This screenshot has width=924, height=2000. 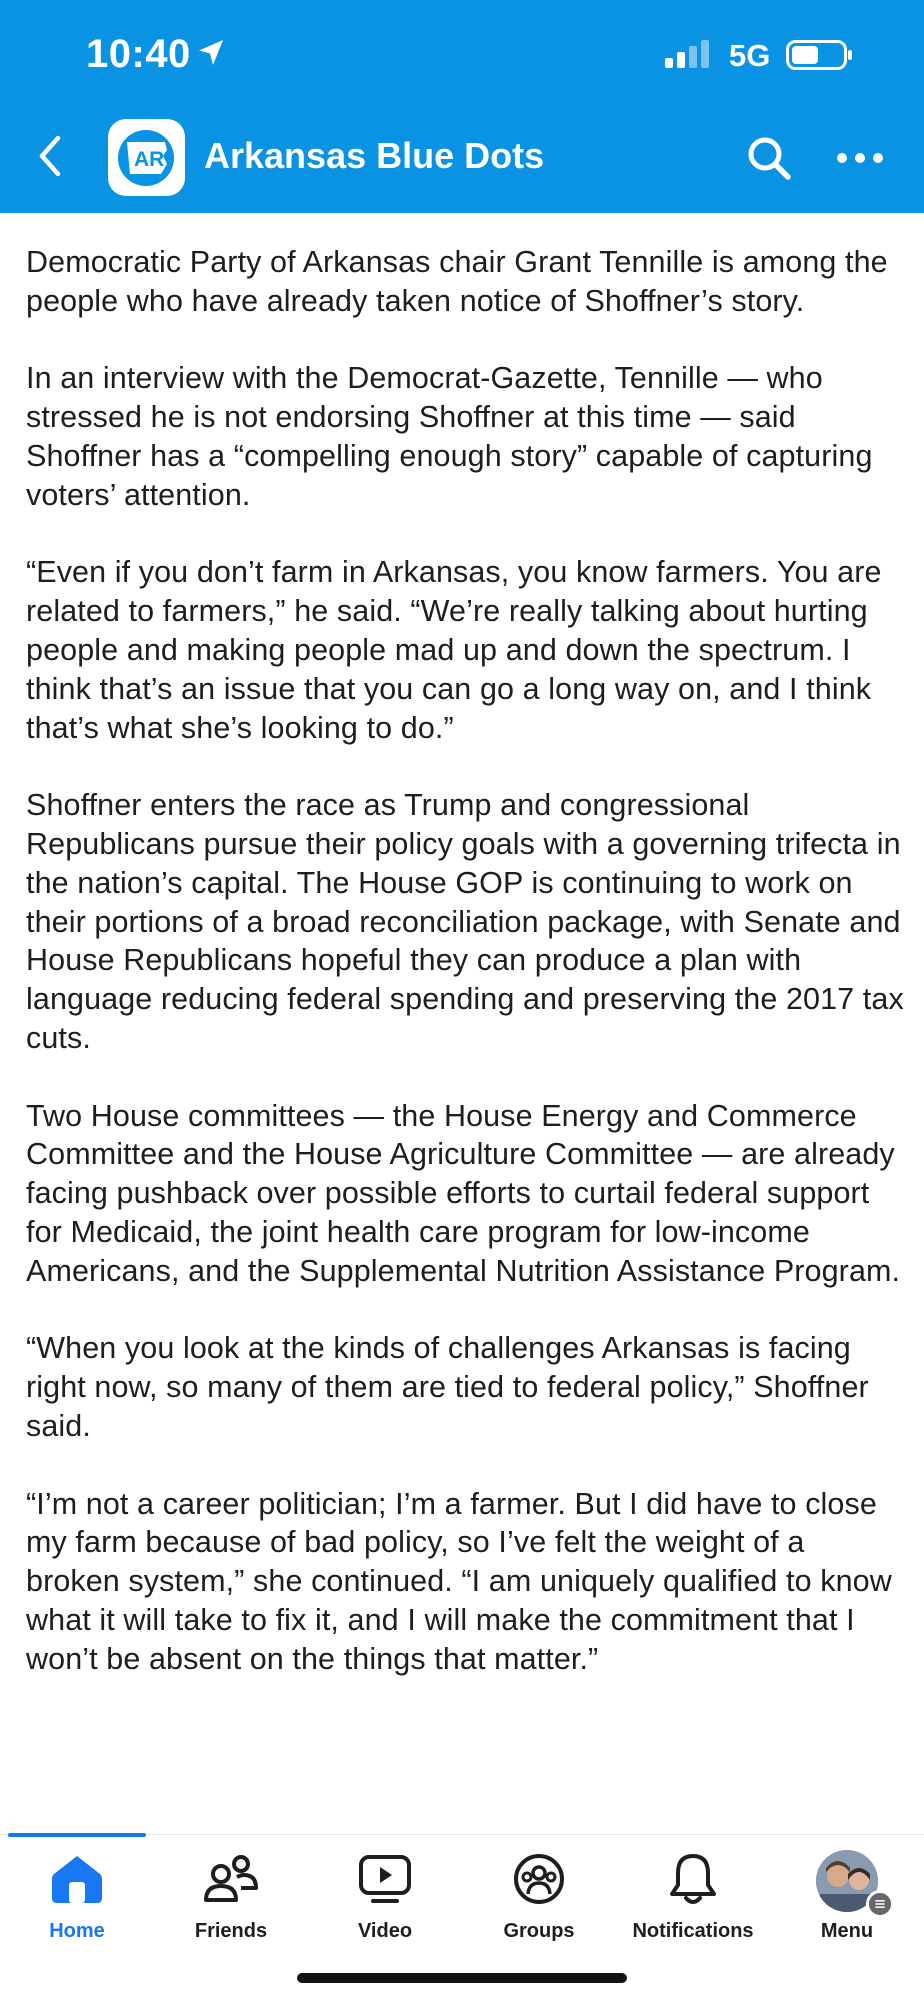 What do you see at coordinates (462, 1978) in the screenshot?
I see `home-indicator` at bounding box center [462, 1978].